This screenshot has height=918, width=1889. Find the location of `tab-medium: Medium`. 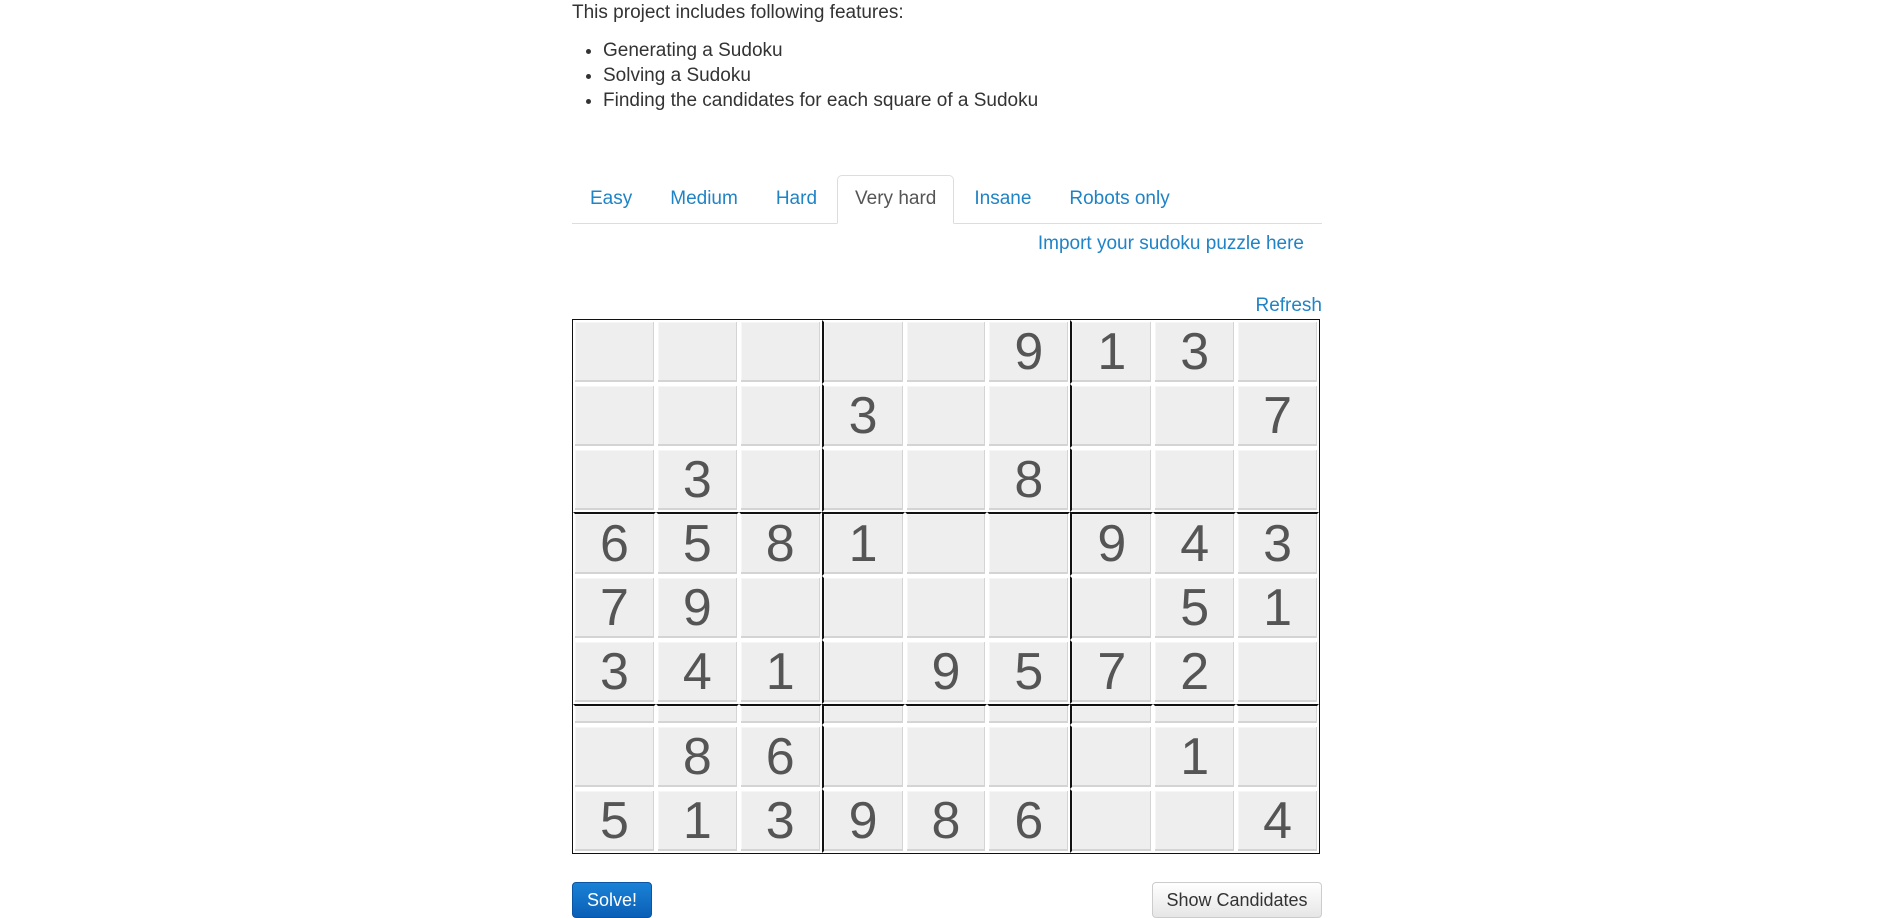

tab-medium: Medium is located at coordinates (704, 199).